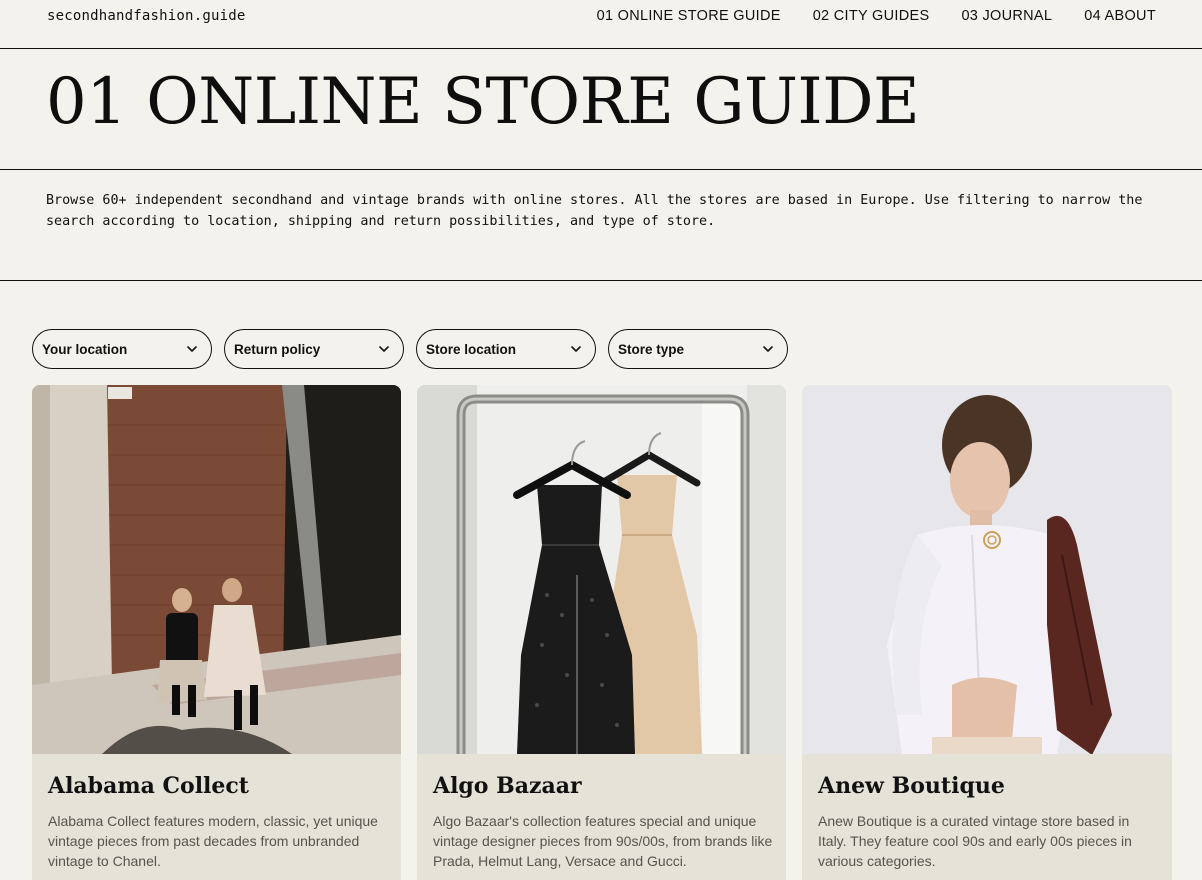 This screenshot has width=1202, height=880. I want to click on store-name: Anew Boutique, so click(911, 786).